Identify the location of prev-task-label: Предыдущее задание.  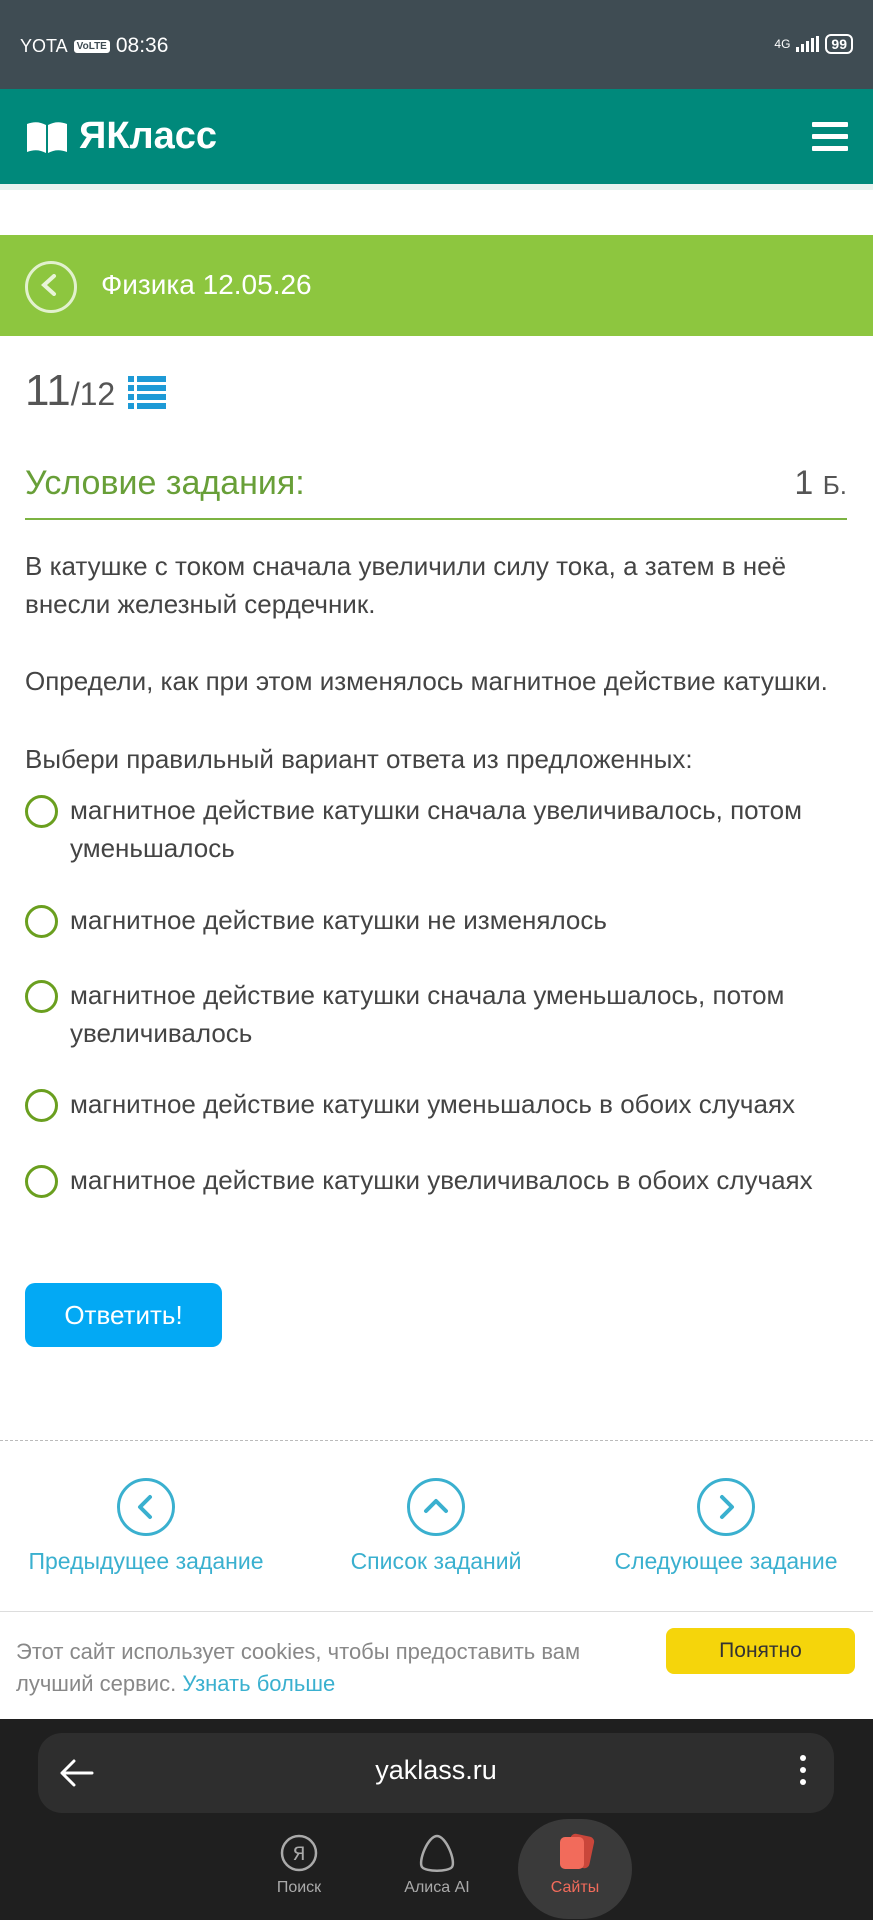
(146, 1561).